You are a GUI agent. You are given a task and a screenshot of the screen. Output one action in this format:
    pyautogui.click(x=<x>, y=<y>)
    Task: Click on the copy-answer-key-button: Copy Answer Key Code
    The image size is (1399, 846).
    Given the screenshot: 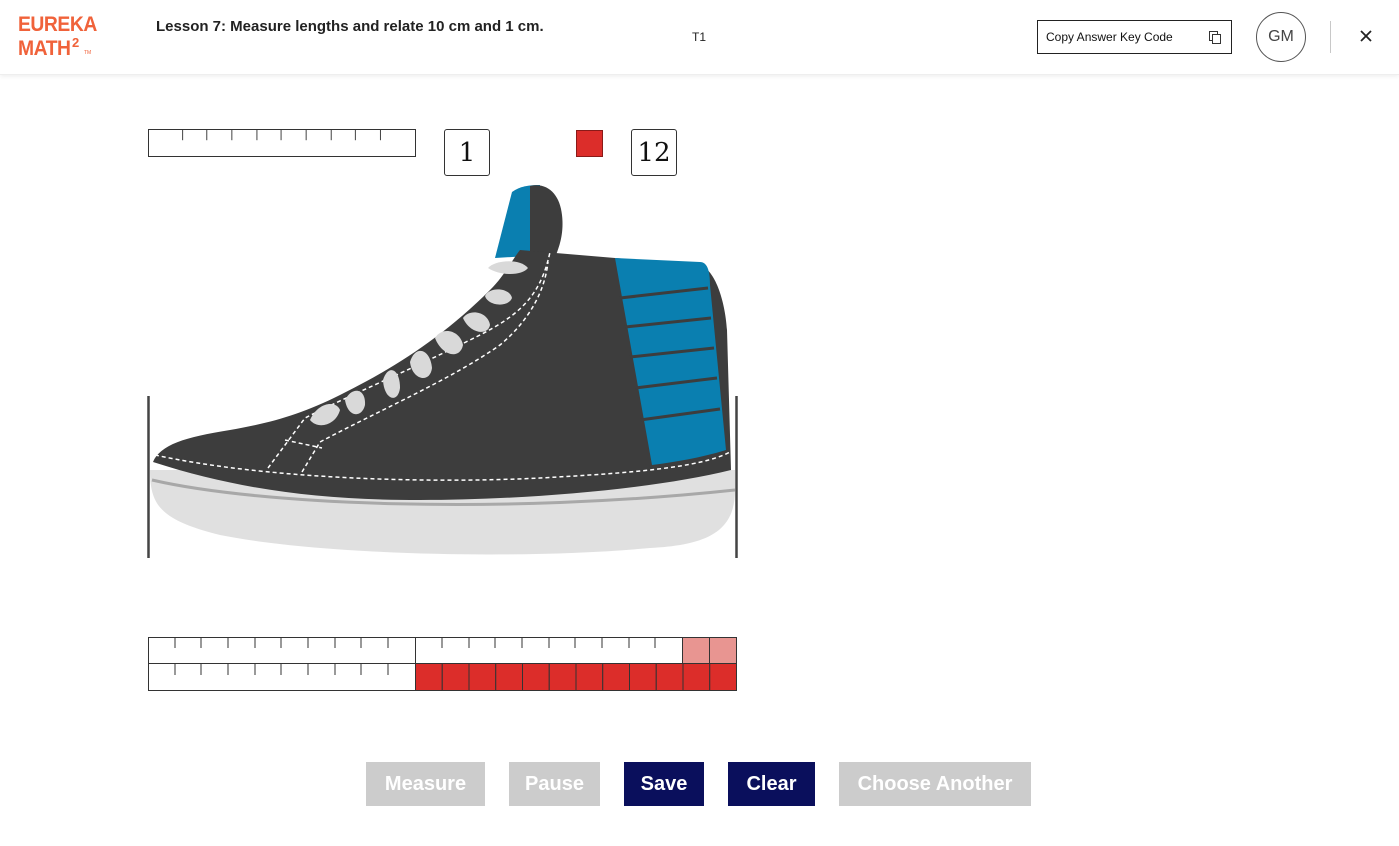 What is the action you would take?
    pyautogui.click(x=1134, y=37)
    